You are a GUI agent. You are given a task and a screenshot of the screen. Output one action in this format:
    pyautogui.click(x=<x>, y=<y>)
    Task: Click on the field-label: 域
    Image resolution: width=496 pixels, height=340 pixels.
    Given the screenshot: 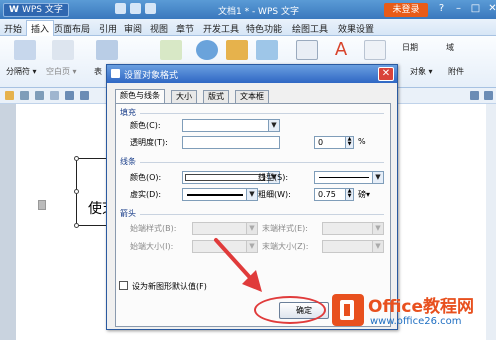 What is the action you would take?
    pyautogui.click(x=450, y=47)
    